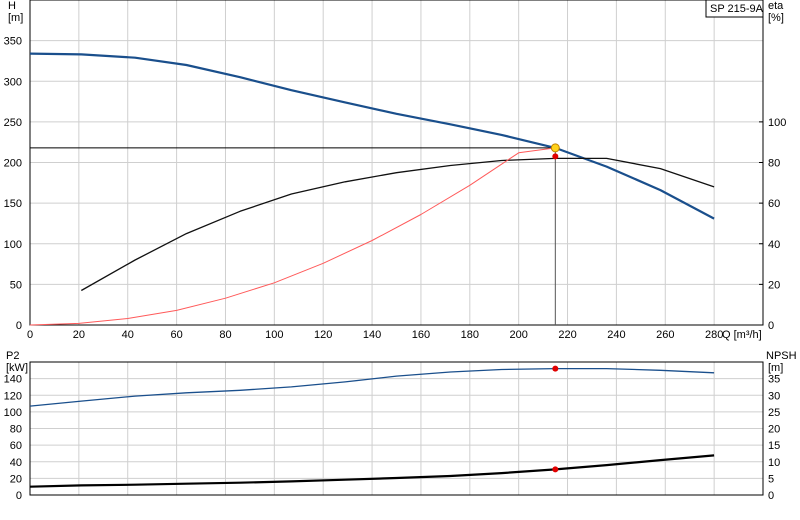 This screenshot has width=800, height=520. Describe the element at coordinates (737, 9) in the screenshot. I see `chart-title: SP 215-9A` at that location.